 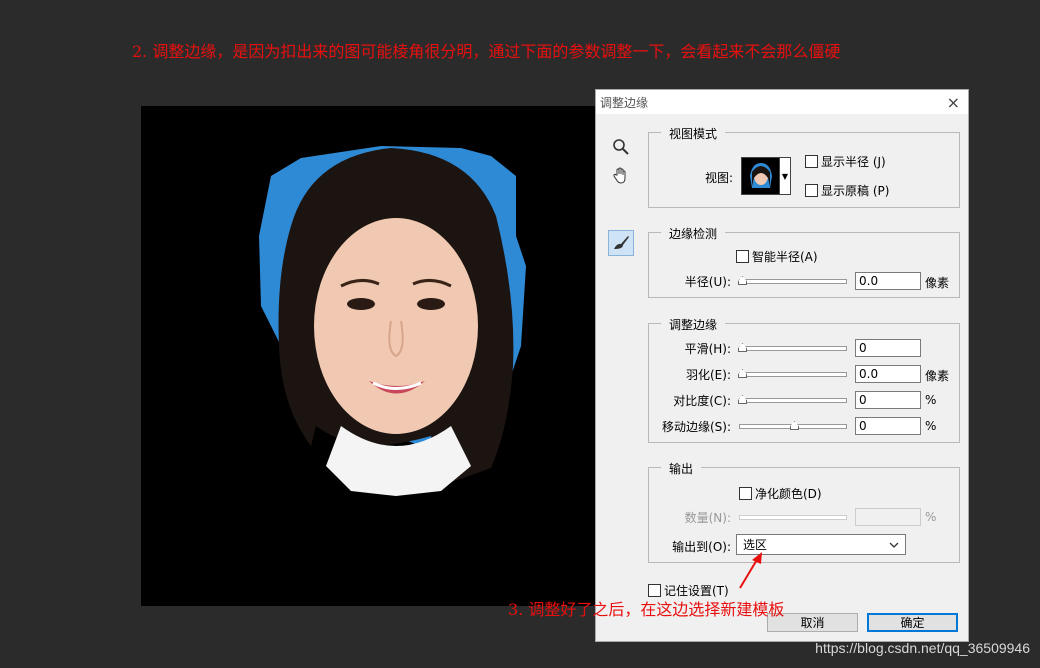 I want to click on annotation-arrow-icon, so click(x=750, y=570).